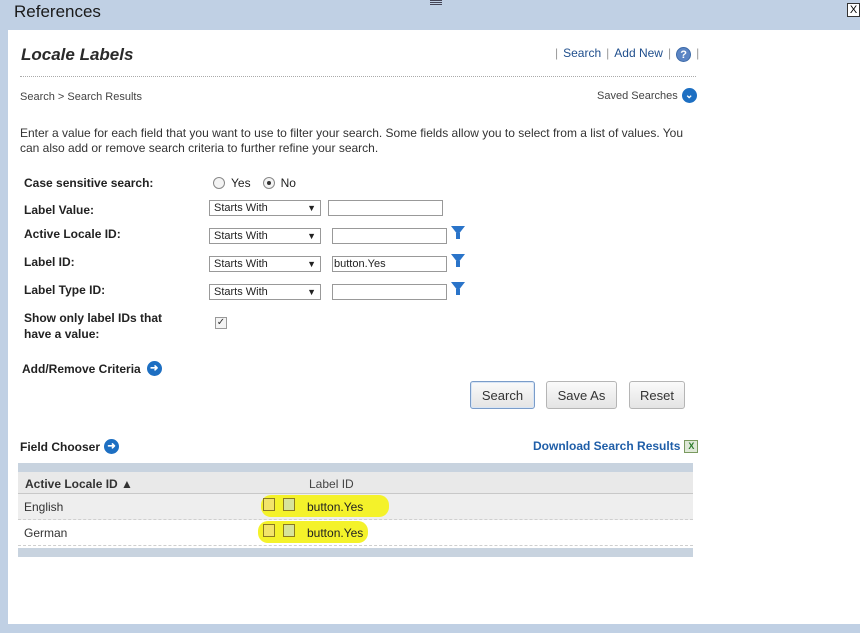 Image resolution: width=860 pixels, height=633 pixels. Describe the element at coordinates (389, 236) in the screenshot. I see `active-locale-id-input` at that location.